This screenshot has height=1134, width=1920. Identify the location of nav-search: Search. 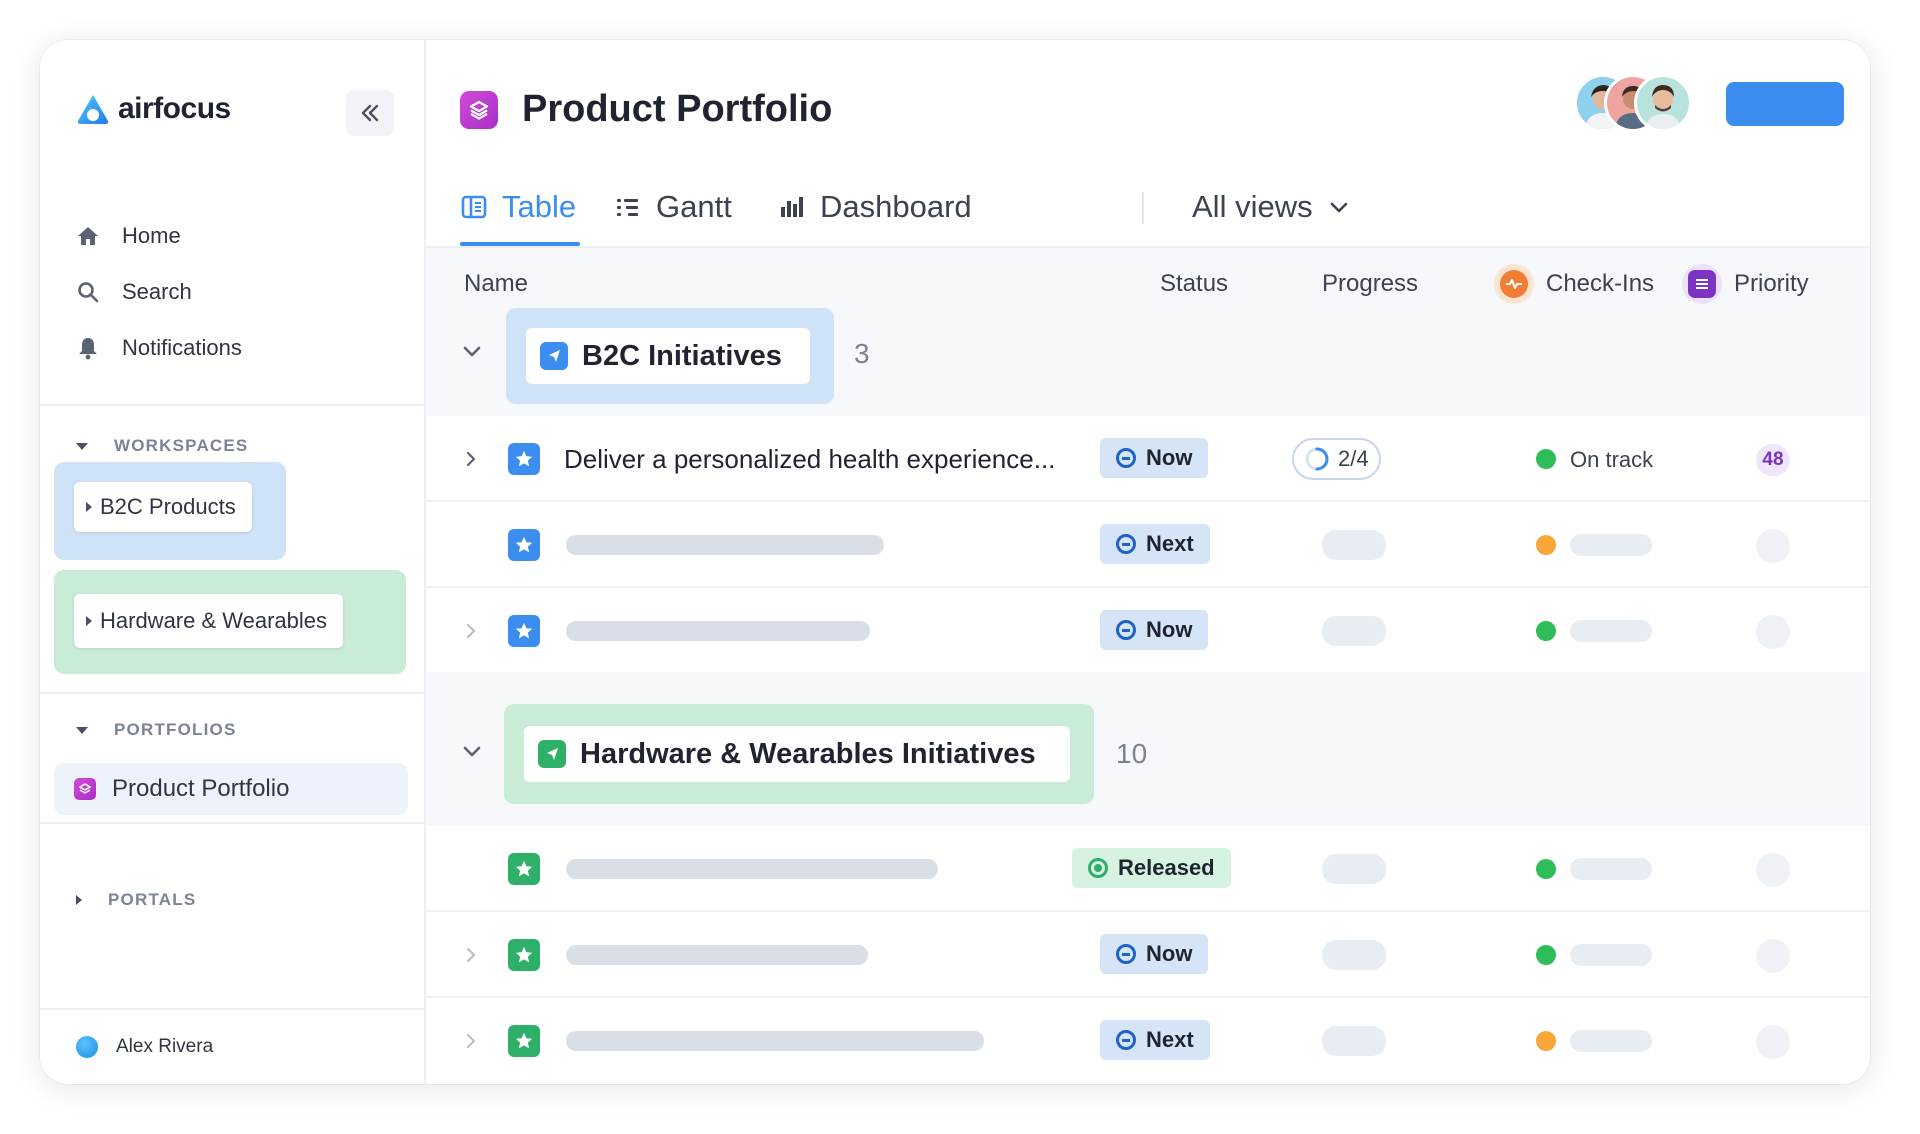
(134, 292).